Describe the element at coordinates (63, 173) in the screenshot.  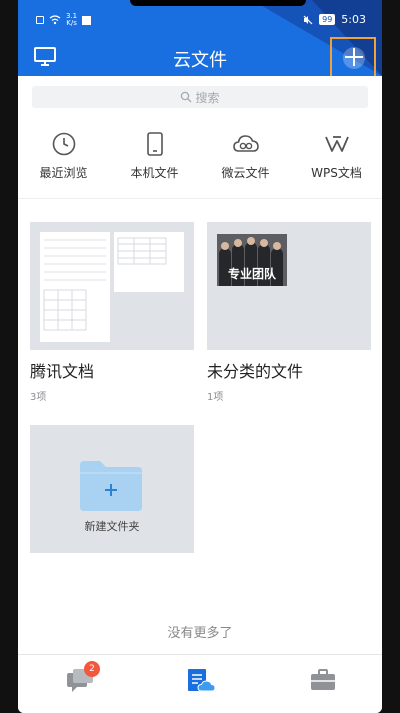
I see `quick-item-label: 最近浏览` at that location.